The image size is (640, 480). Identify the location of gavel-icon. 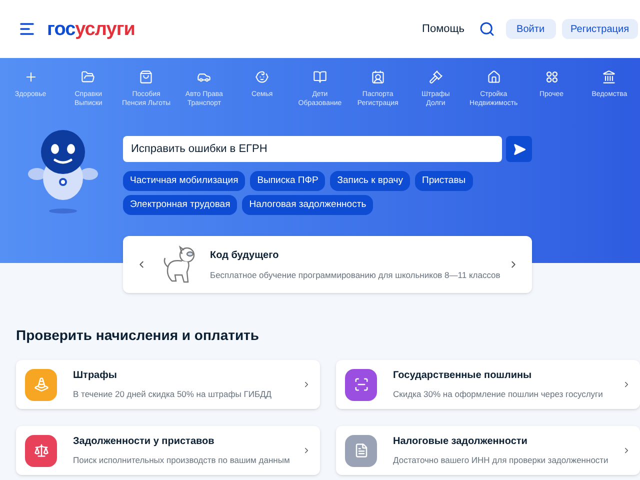
(435, 77).